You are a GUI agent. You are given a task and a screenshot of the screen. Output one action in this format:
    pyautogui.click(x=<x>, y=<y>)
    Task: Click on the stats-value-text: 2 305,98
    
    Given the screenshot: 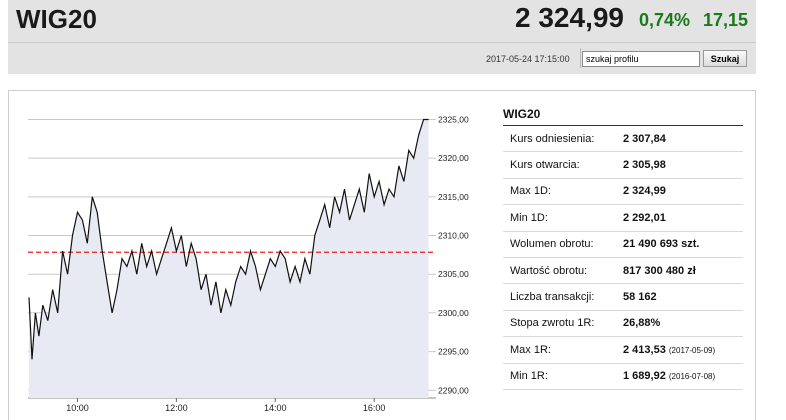 What is the action you would take?
    pyautogui.click(x=644, y=165)
    